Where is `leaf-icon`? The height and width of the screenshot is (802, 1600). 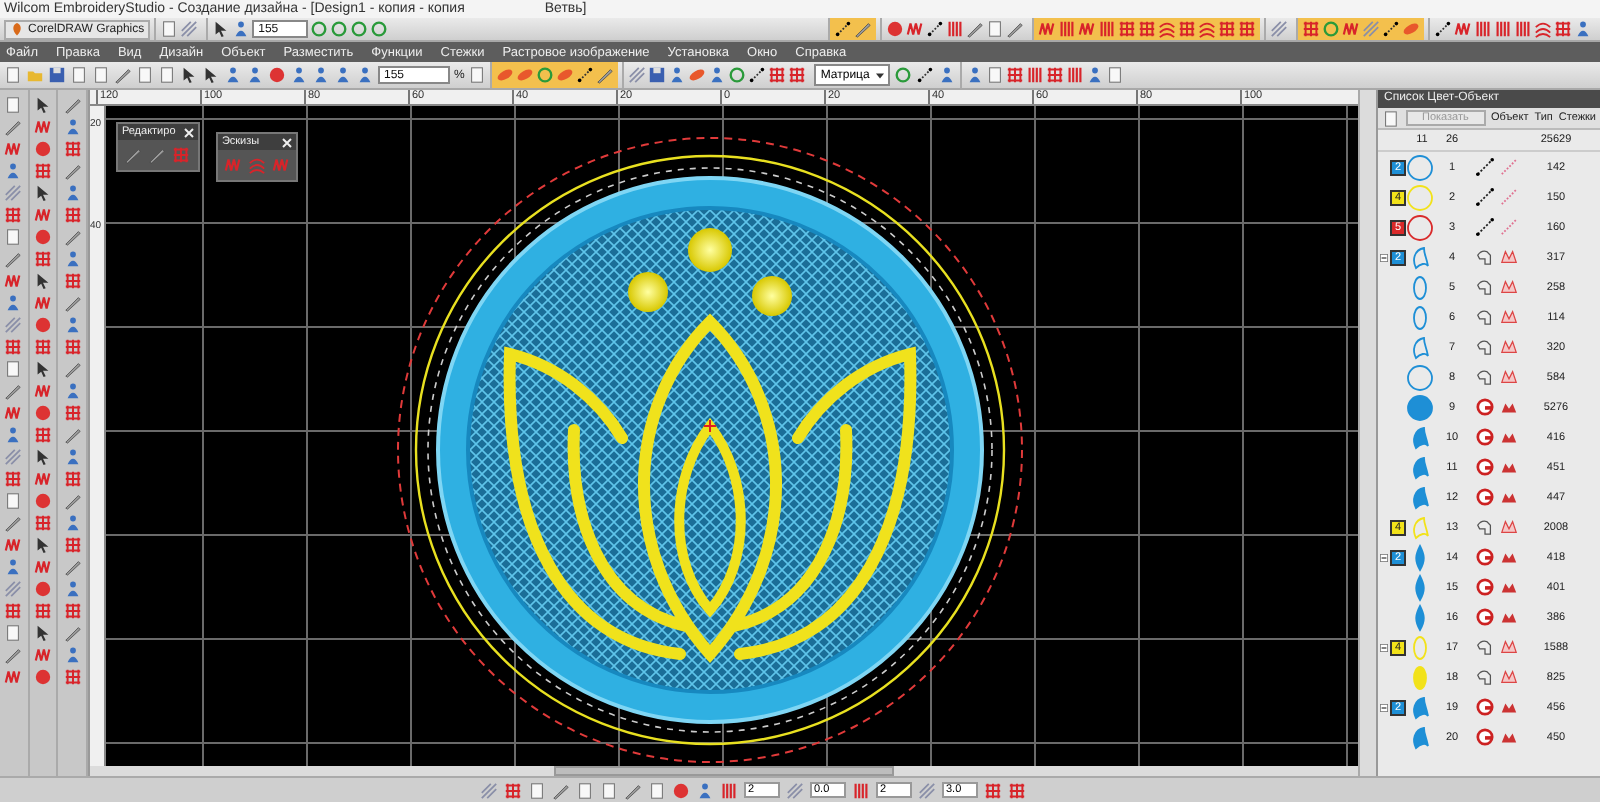
leaf-icon is located at coordinates (697, 75).